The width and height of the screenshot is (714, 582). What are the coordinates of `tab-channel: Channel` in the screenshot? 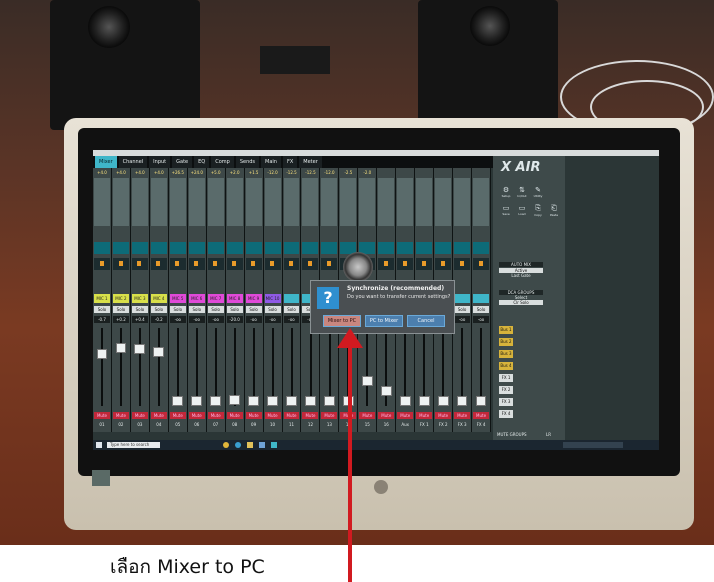 It's located at (133, 162).